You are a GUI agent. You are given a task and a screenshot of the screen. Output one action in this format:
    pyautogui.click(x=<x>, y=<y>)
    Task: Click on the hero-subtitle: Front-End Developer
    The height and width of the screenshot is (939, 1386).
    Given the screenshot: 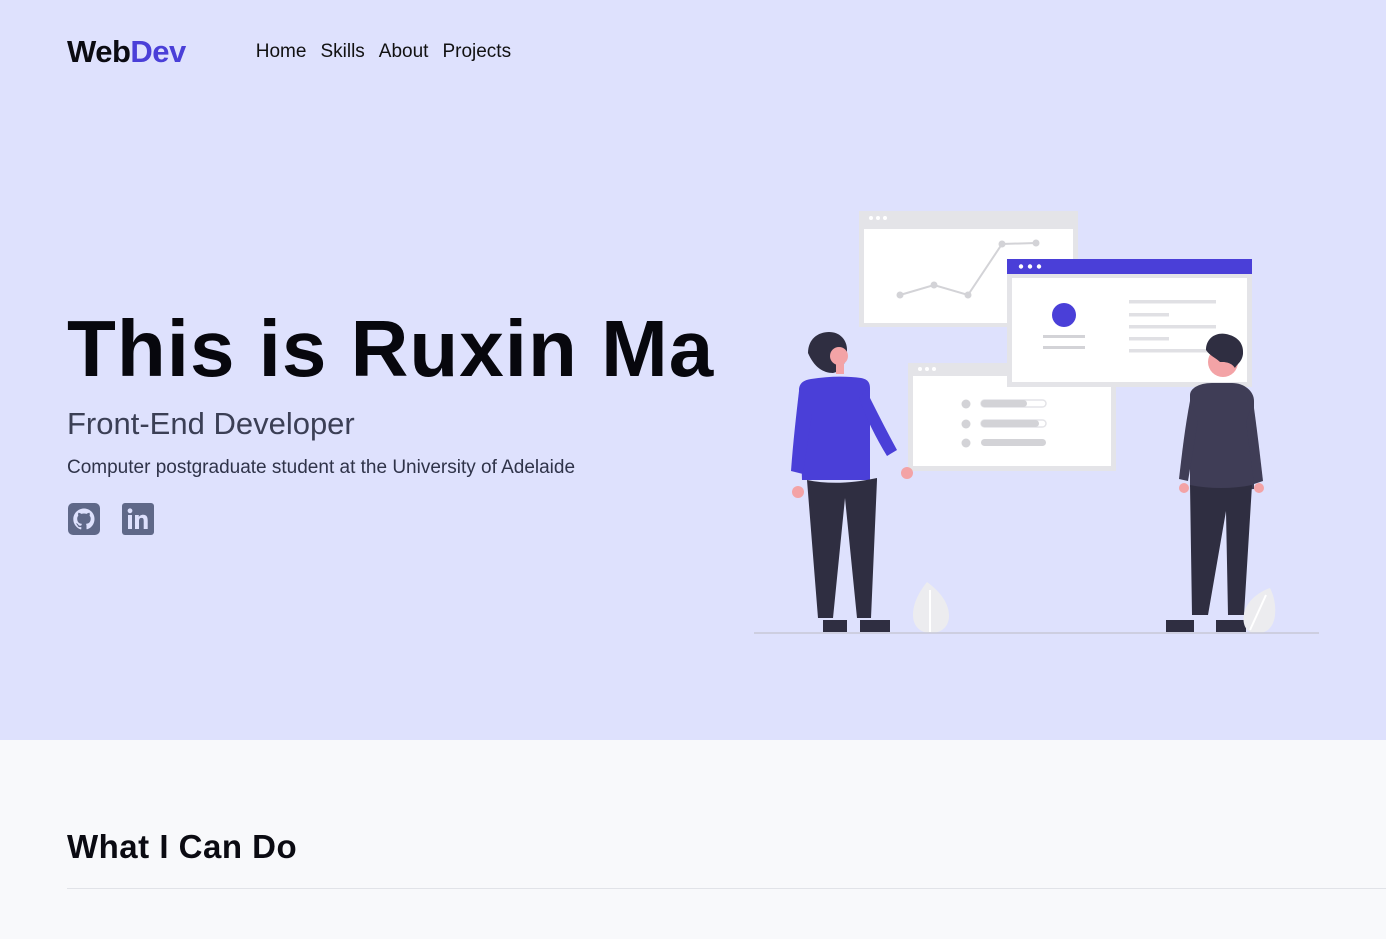 What is the action you would take?
    pyautogui.click(x=211, y=423)
    